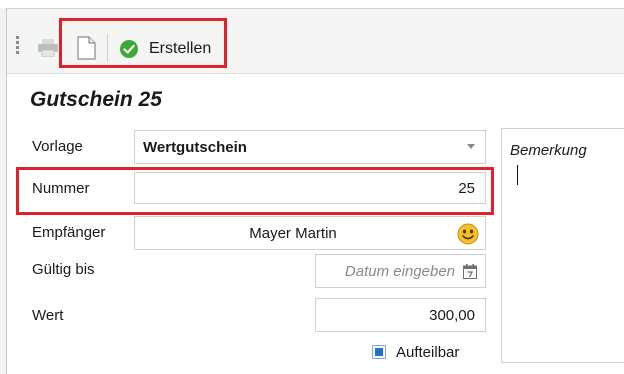 This screenshot has width=624, height=374. Describe the element at coordinates (57, 146) in the screenshot. I see `vorlage-label: Vorlage` at that location.